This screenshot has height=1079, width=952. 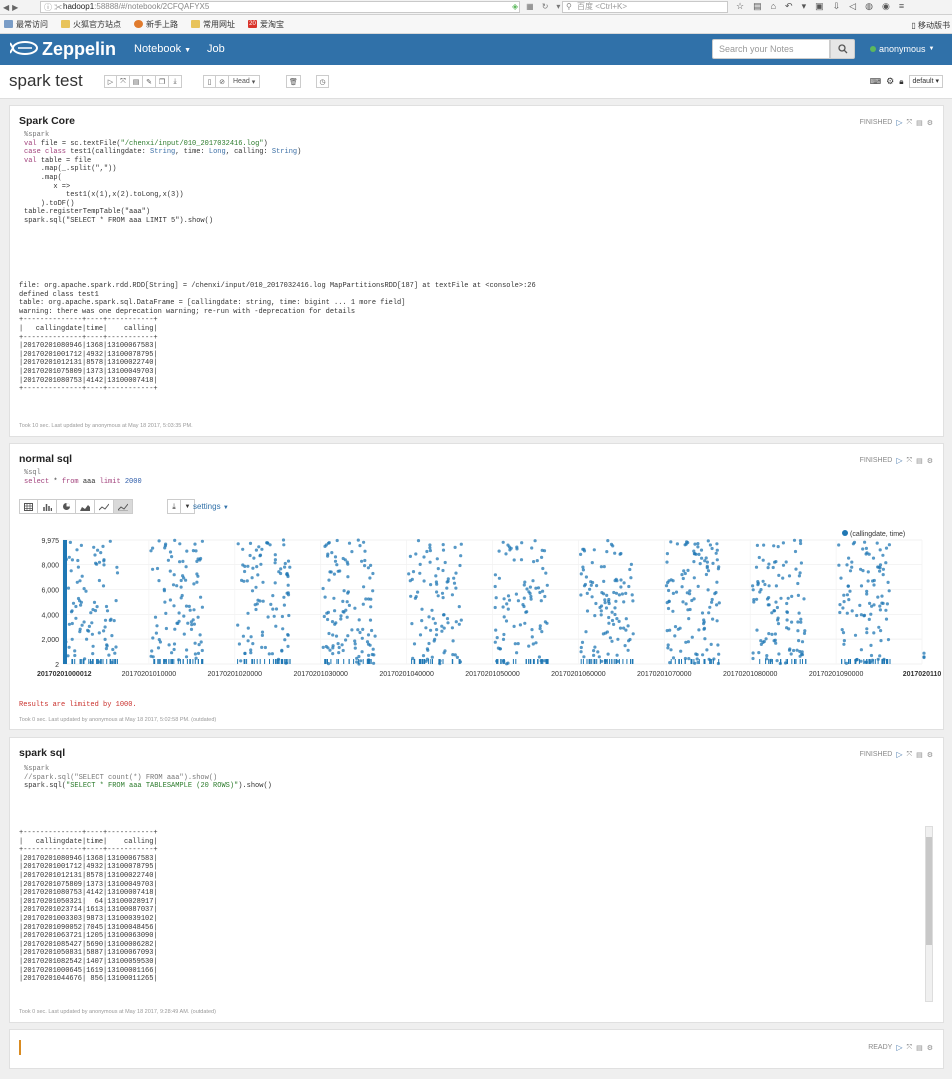 What do you see at coordinates (901, 82) in the screenshot?
I see `lock-icon: 🔒︎` at bounding box center [901, 82].